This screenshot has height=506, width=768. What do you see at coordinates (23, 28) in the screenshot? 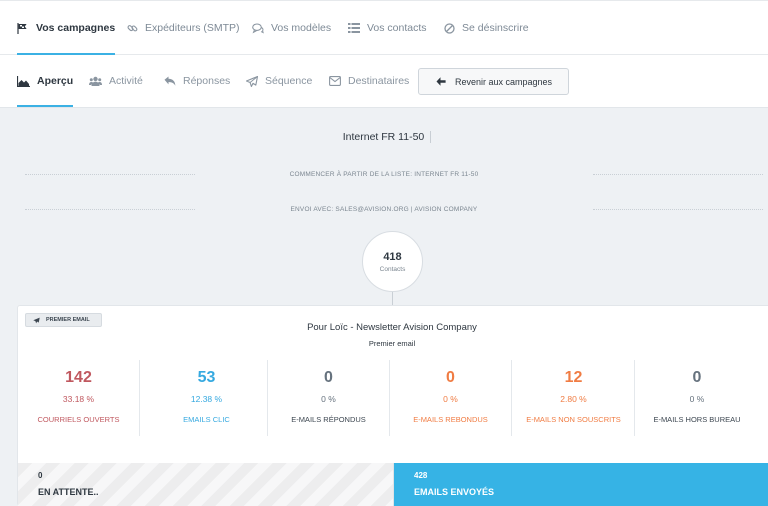
I see `flag-icon` at bounding box center [23, 28].